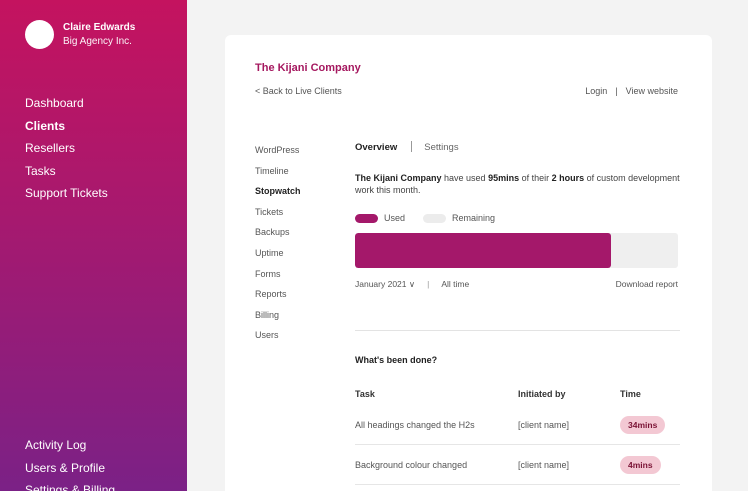 The image size is (748, 491). I want to click on usage-legend: Used Remaining, so click(425, 218).